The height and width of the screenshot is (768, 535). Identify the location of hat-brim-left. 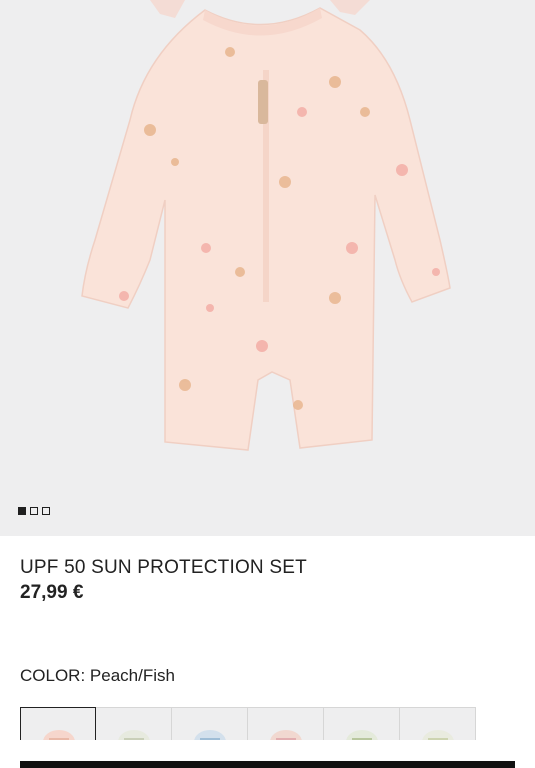
(167, 9).